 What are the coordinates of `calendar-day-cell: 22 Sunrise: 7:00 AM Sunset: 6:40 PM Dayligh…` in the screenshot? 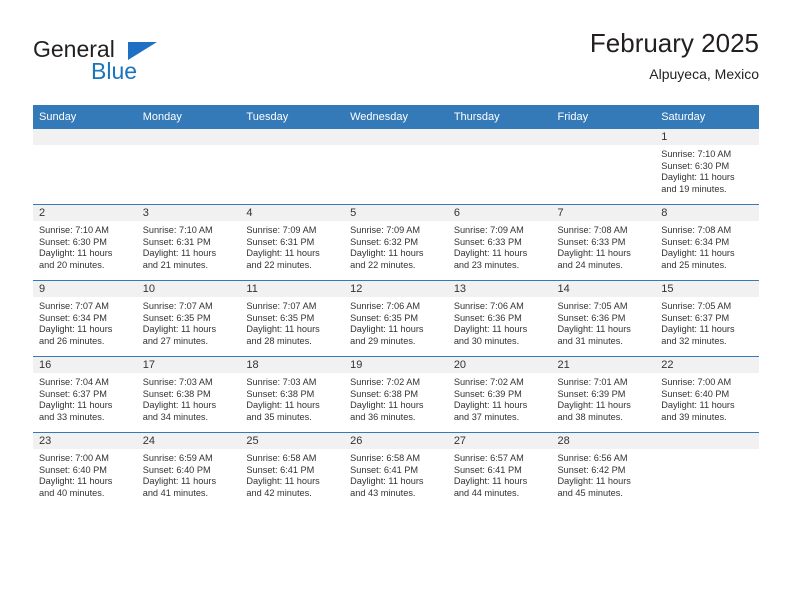 It's located at (707, 394).